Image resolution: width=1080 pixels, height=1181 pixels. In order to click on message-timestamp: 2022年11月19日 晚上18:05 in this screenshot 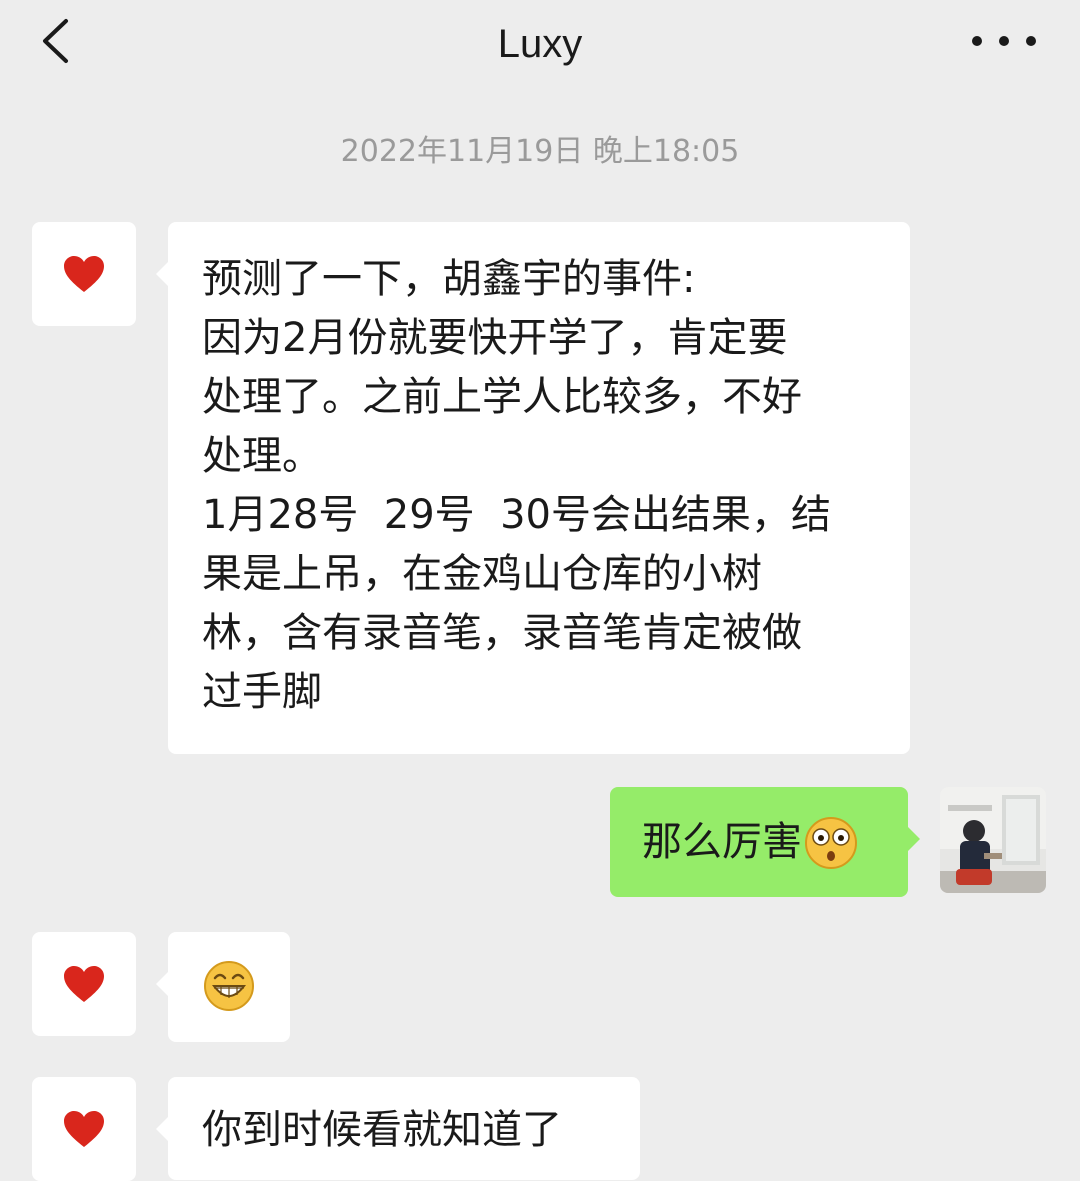, I will do `click(540, 151)`.